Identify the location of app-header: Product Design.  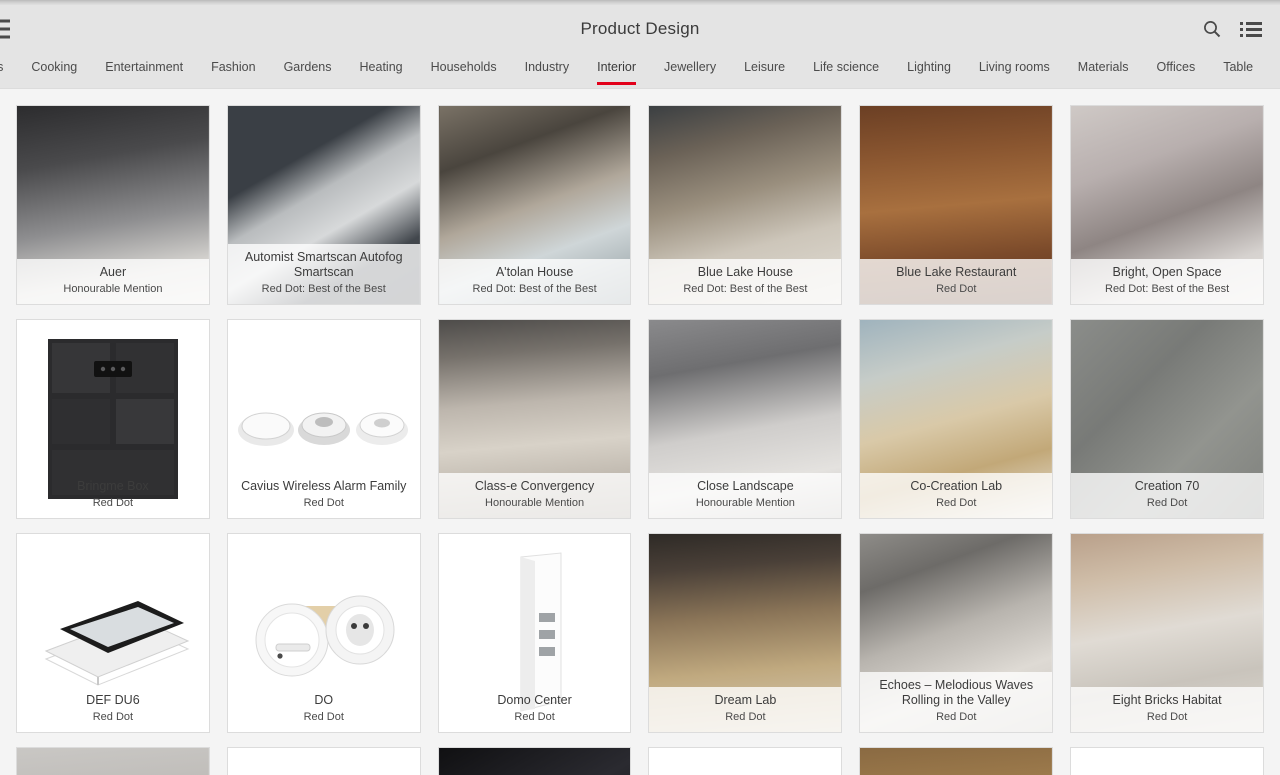
(640, 29).